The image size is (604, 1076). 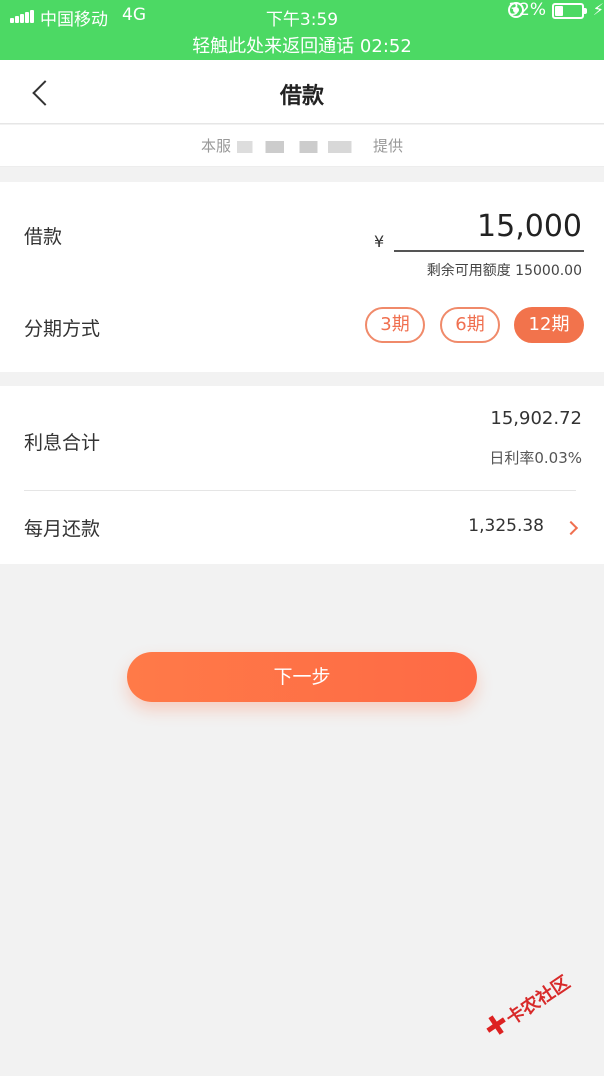 What do you see at coordinates (504, 271) in the screenshot?
I see `remaining-credit: 剩余可用额度 15000.00` at bounding box center [504, 271].